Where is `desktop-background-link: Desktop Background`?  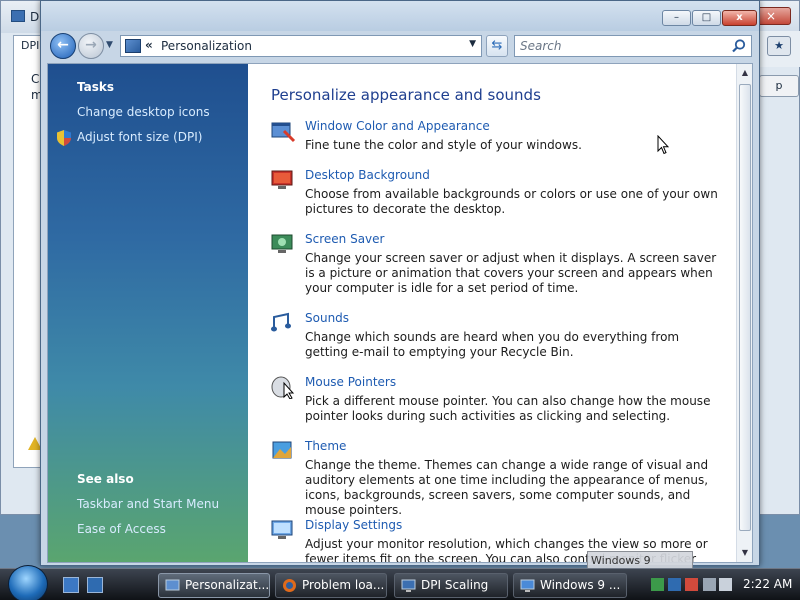 desktop-background-link: Desktop Background is located at coordinates (367, 175).